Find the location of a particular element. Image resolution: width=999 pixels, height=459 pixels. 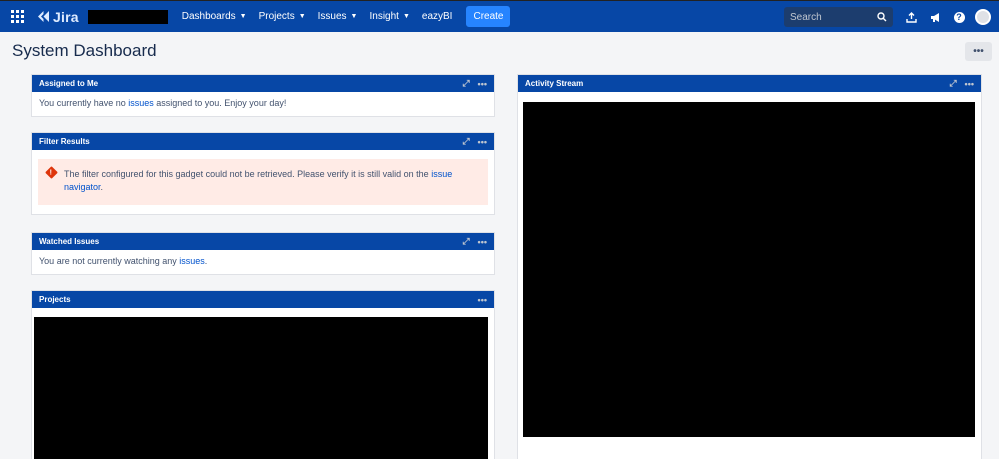

gadget-title: Filter Results is located at coordinates (64, 141).